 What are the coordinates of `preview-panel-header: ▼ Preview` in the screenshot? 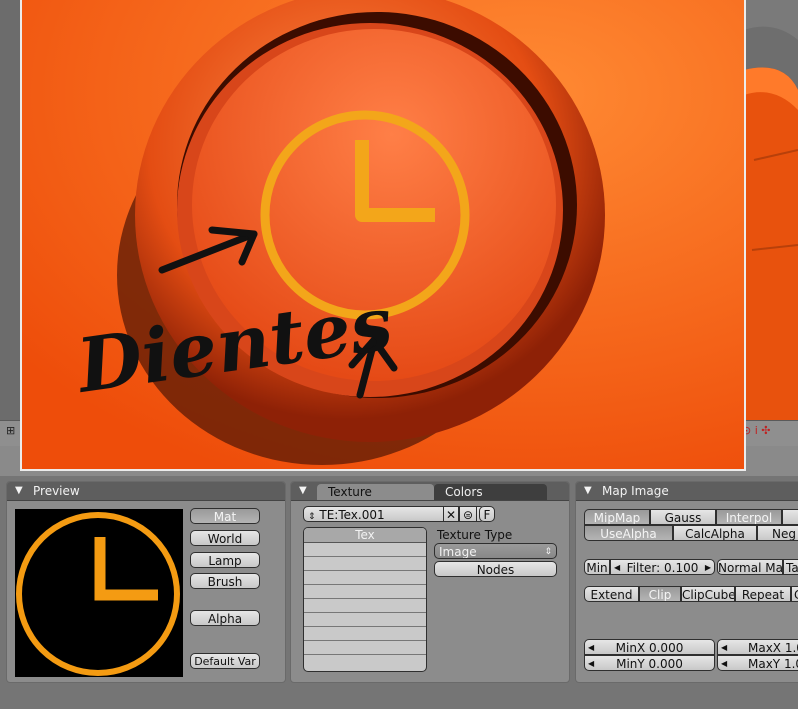 It's located at (146, 491).